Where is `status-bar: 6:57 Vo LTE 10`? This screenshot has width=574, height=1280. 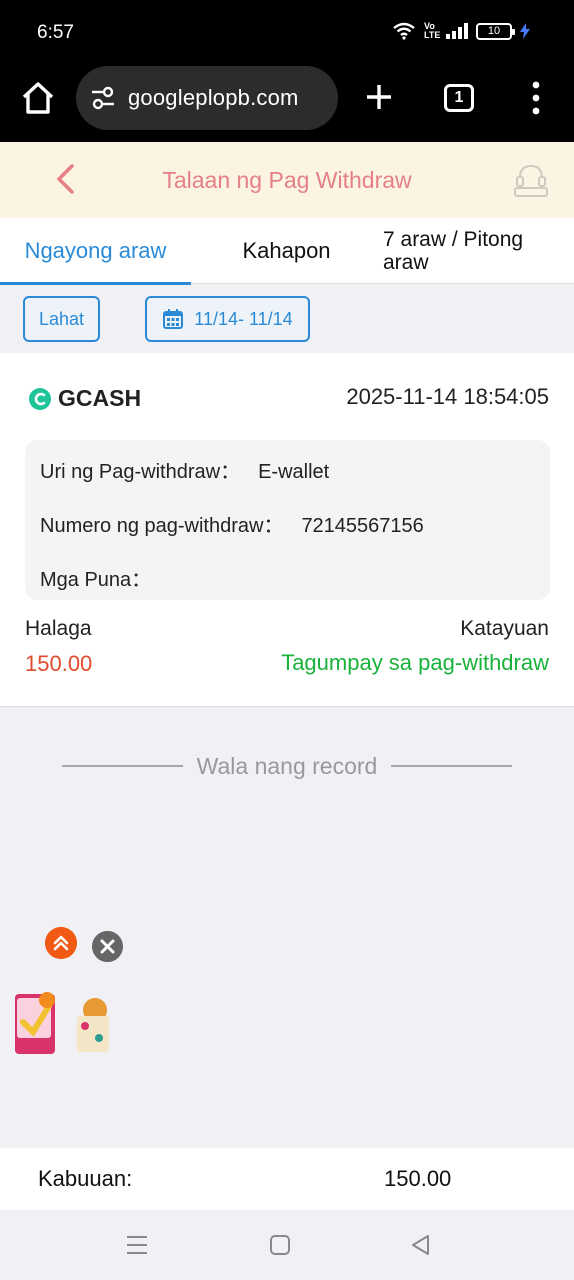 status-bar: 6:57 Vo LTE 10 is located at coordinates (287, 32).